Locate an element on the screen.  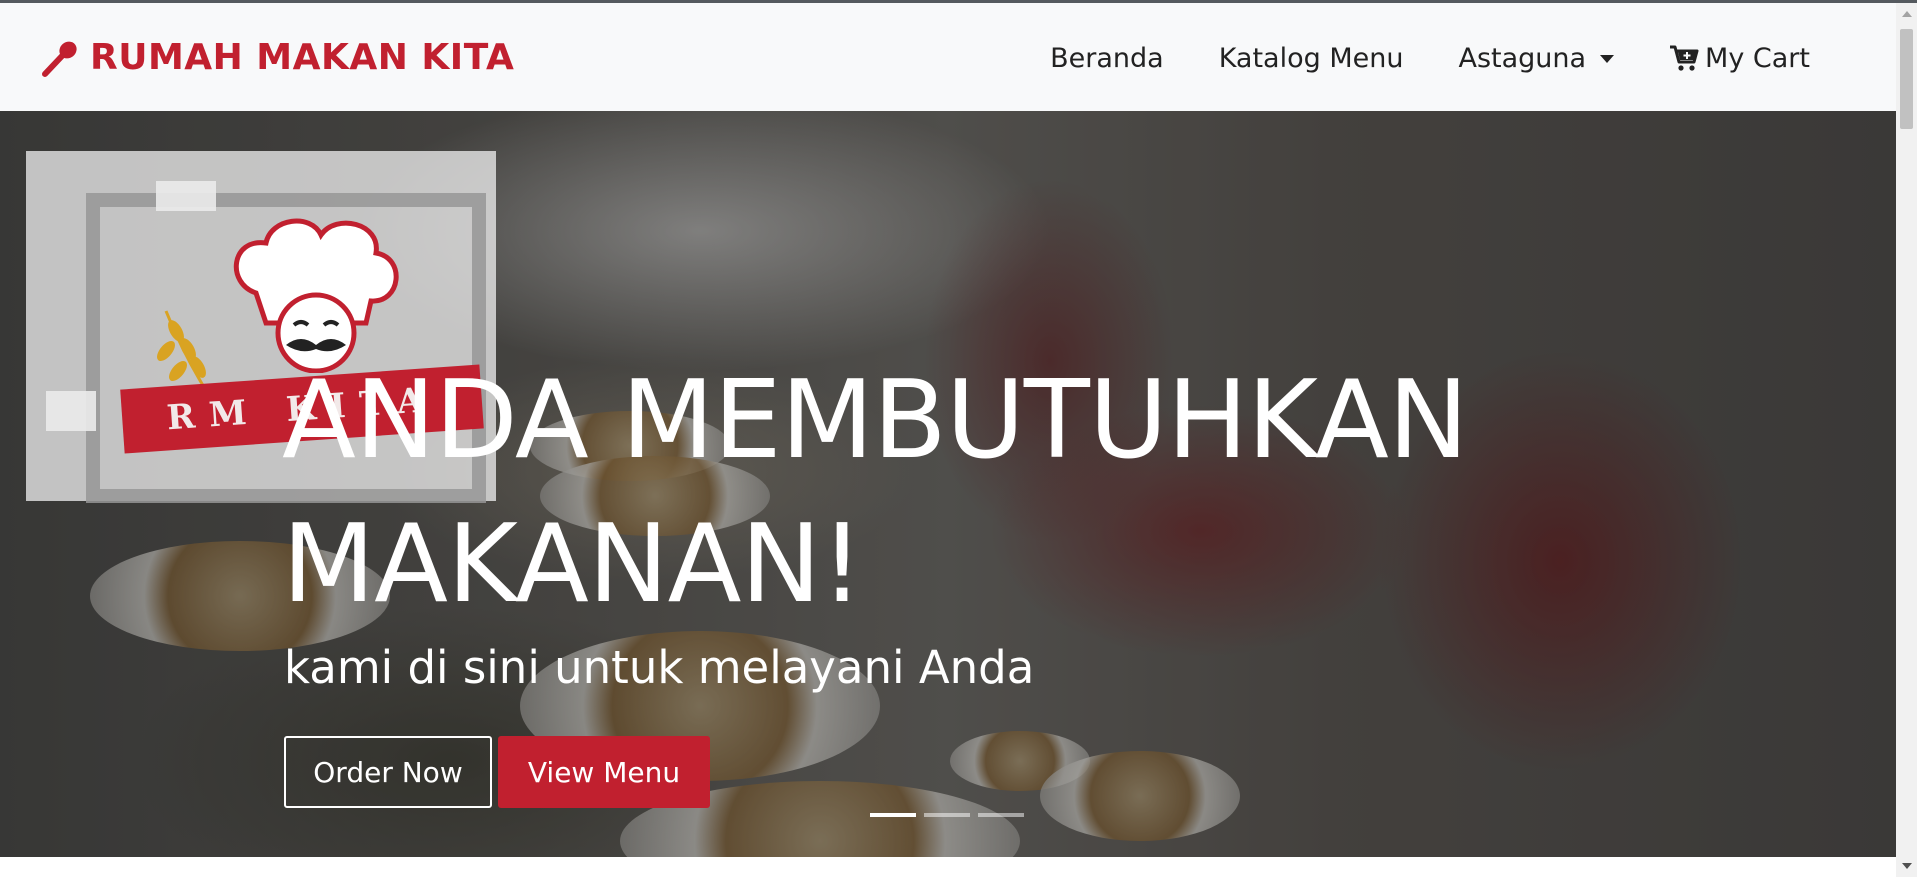
spoon-icon is located at coordinates (59, 59).